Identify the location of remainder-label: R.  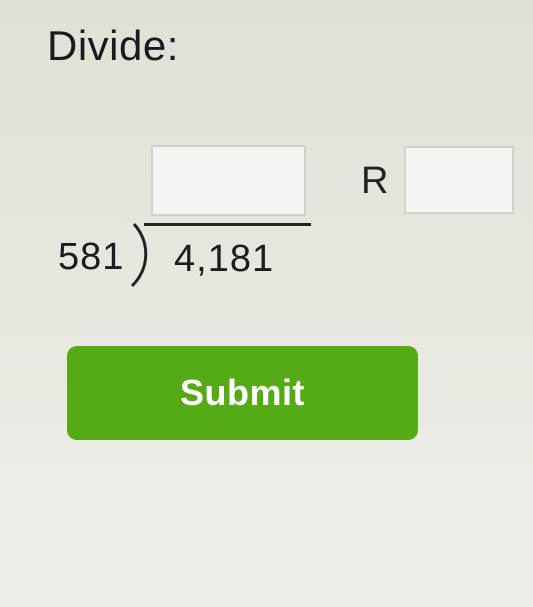
(375, 181).